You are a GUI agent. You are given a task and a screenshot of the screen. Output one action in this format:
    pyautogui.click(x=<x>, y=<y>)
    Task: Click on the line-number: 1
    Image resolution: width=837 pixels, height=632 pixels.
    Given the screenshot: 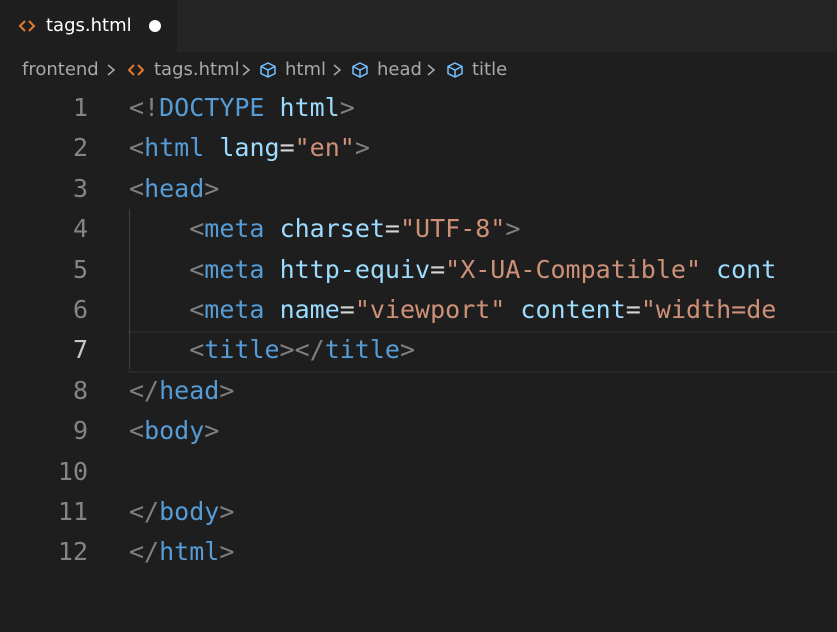 What is the action you would take?
    pyautogui.click(x=80, y=107)
    